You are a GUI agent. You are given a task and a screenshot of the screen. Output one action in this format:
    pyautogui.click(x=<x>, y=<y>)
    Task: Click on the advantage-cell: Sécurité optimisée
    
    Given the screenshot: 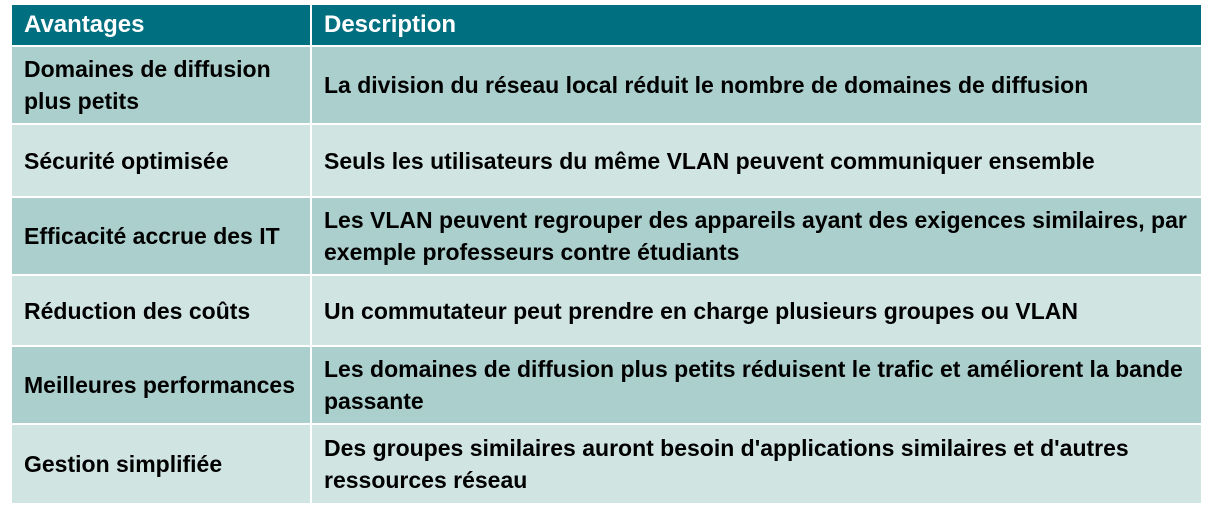 What is the action you would take?
    pyautogui.click(x=161, y=160)
    